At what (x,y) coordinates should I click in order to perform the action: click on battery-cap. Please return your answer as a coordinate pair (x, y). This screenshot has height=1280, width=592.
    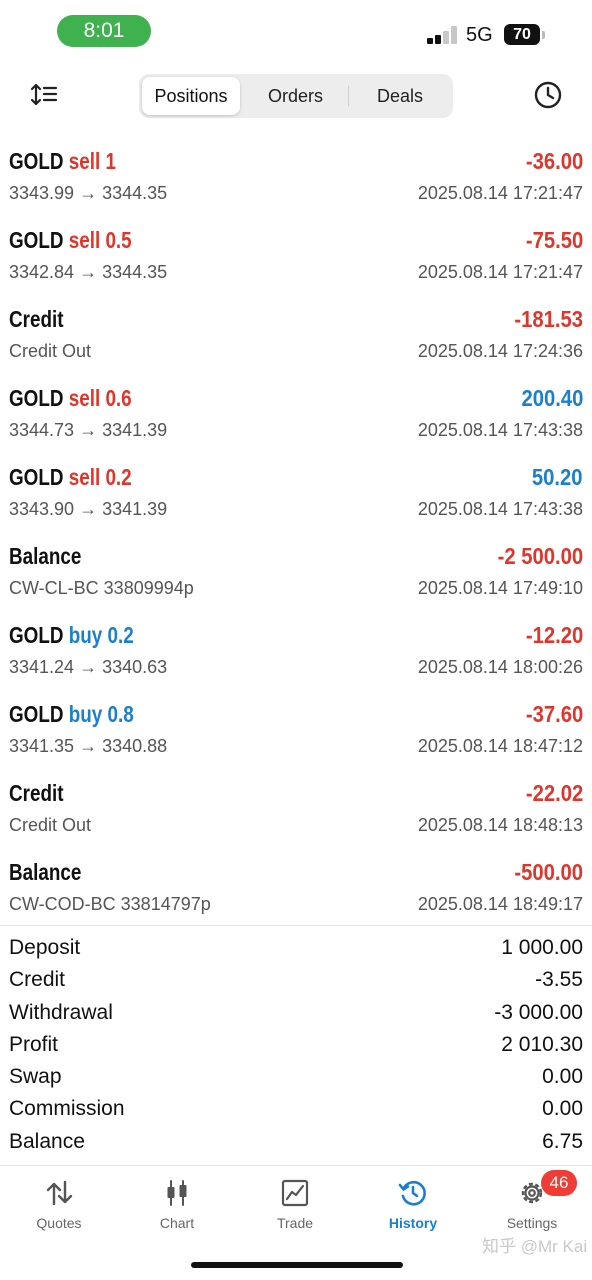
    Looking at the image, I should click on (543, 35).